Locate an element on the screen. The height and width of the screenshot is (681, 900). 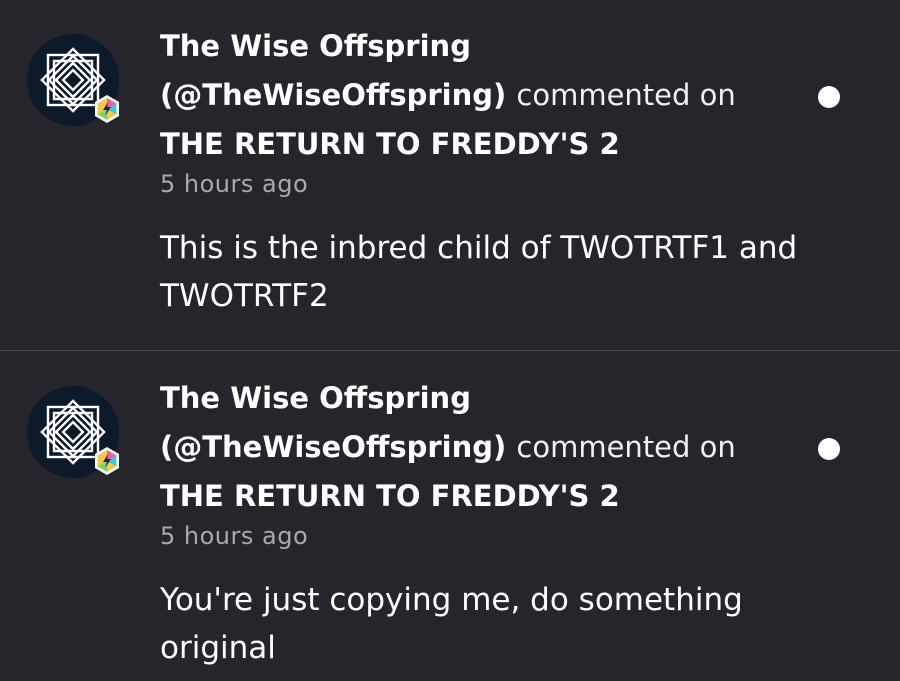
divider is located at coordinates (450, 350).